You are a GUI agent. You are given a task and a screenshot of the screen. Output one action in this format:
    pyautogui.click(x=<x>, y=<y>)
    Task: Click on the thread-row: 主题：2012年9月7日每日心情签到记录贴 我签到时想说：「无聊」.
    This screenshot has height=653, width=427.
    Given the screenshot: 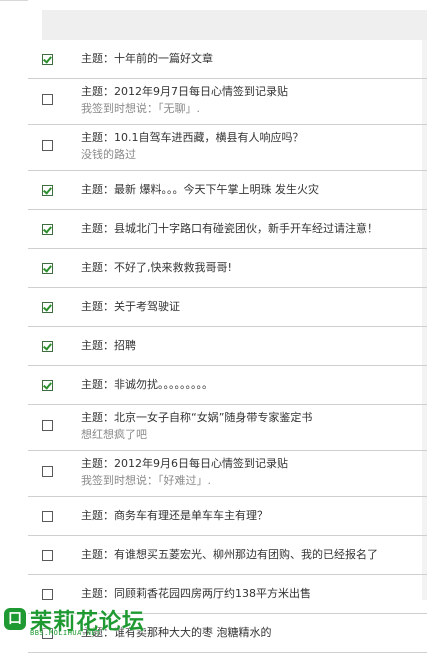 What is the action you would take?
    pyautogui.click(x=227, y=102)
    